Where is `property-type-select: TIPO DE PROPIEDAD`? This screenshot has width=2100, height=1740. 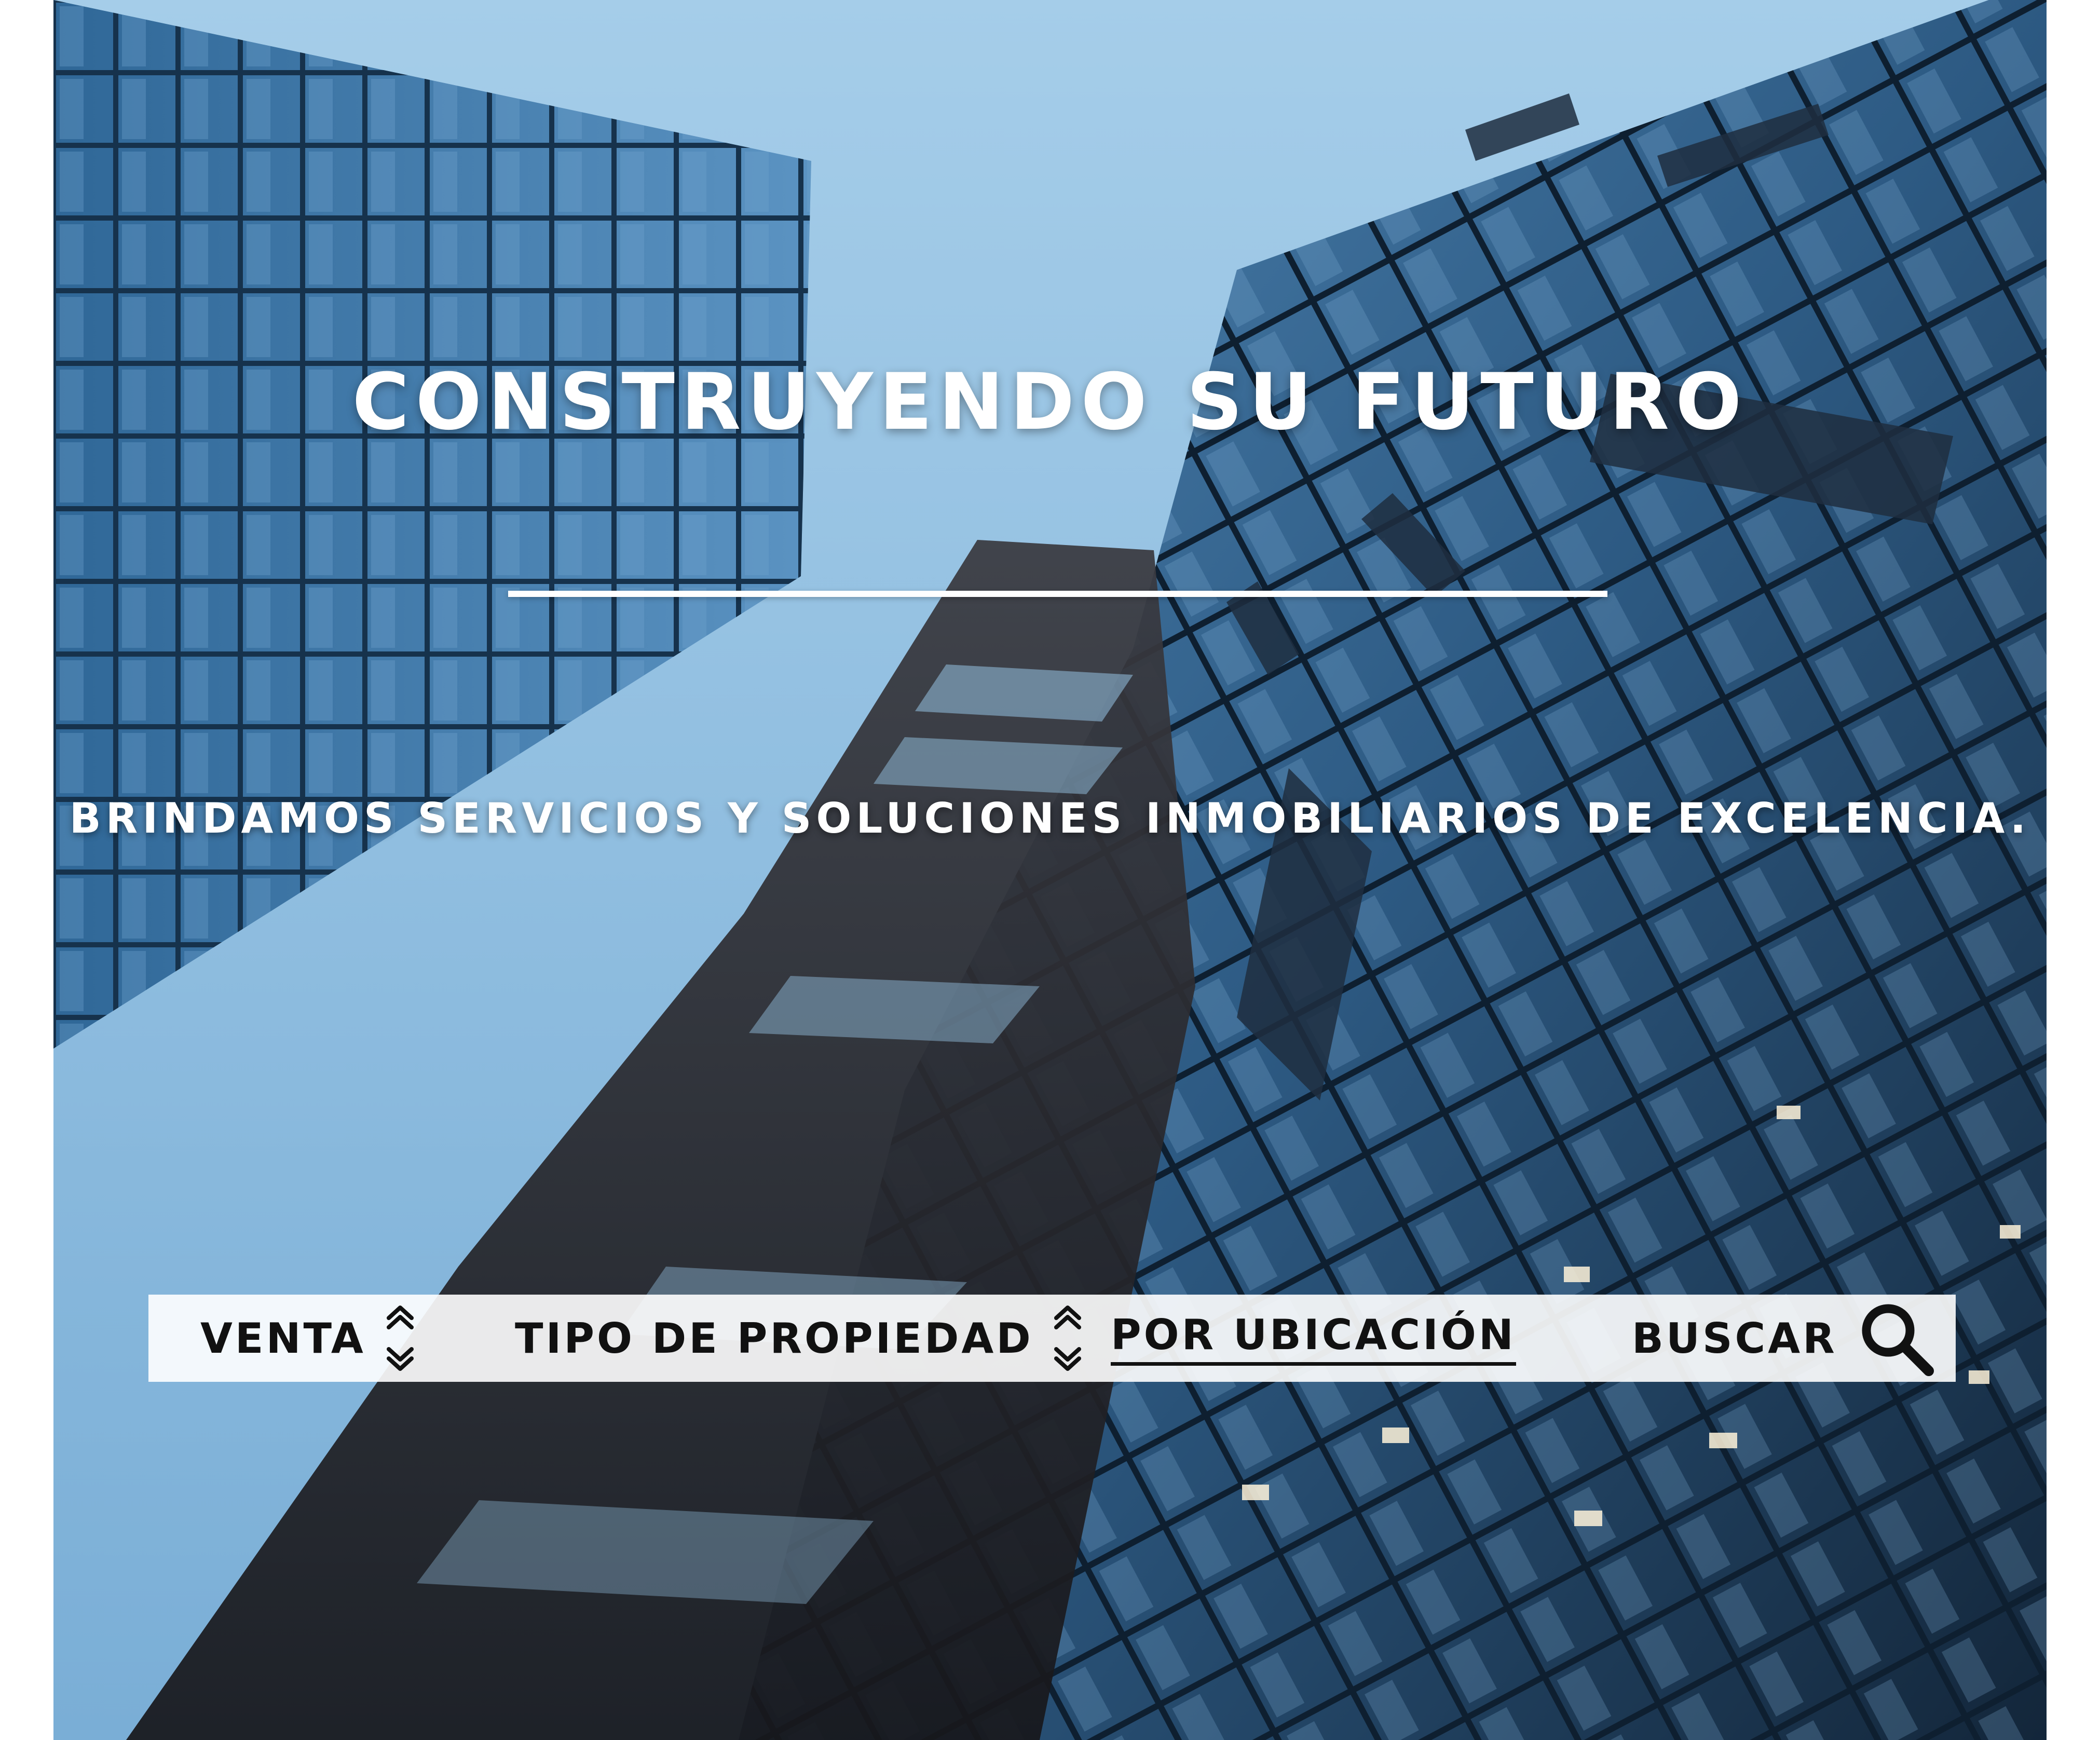 property-type-select: TIPO DE PROPIEDAD is located at coordinates (799, 1338).